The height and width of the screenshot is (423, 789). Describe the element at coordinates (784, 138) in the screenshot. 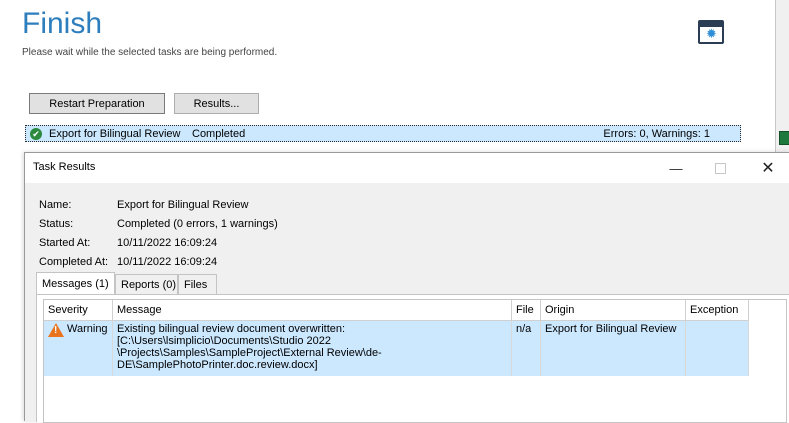

I see `excel-icon` at that location.